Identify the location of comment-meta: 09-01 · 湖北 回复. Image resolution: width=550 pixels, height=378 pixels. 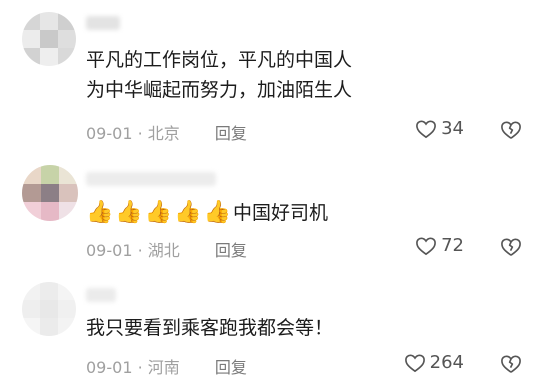
(166, 250).